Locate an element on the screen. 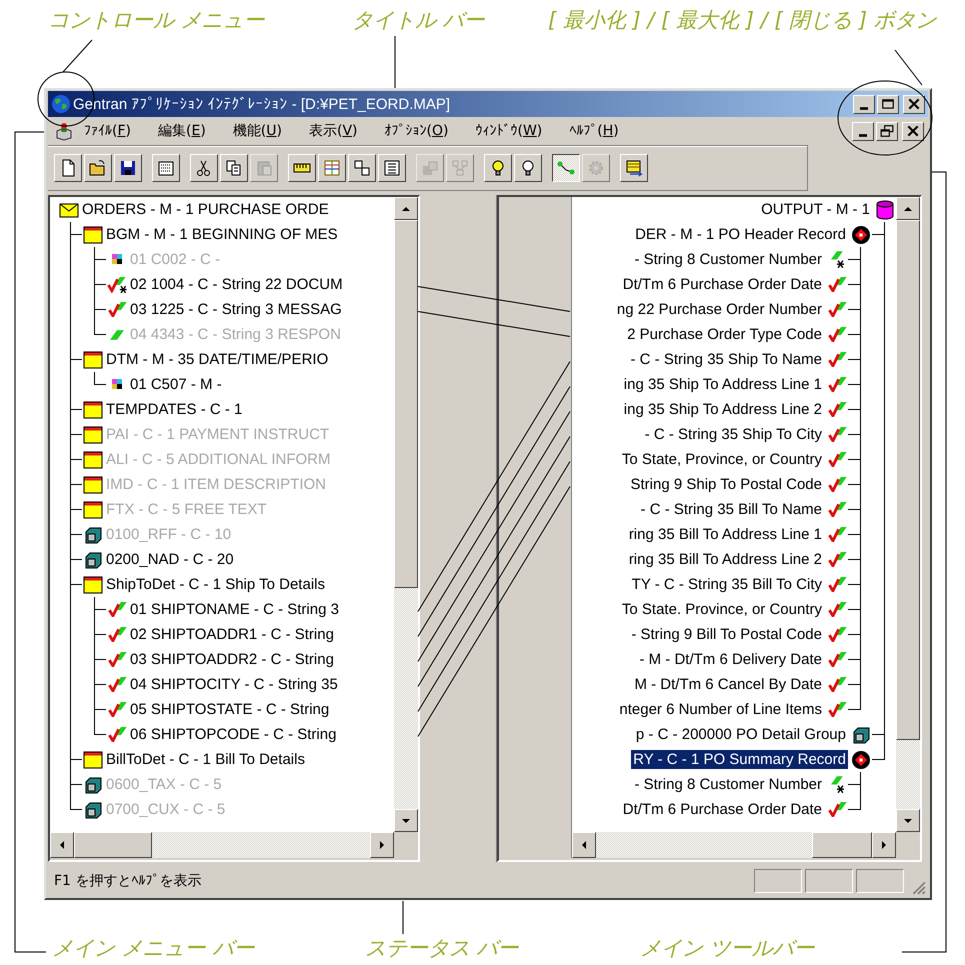  tree-item: DTM - M - 35 DATE/TIME/PERIO is located at coordinates (217, 359).